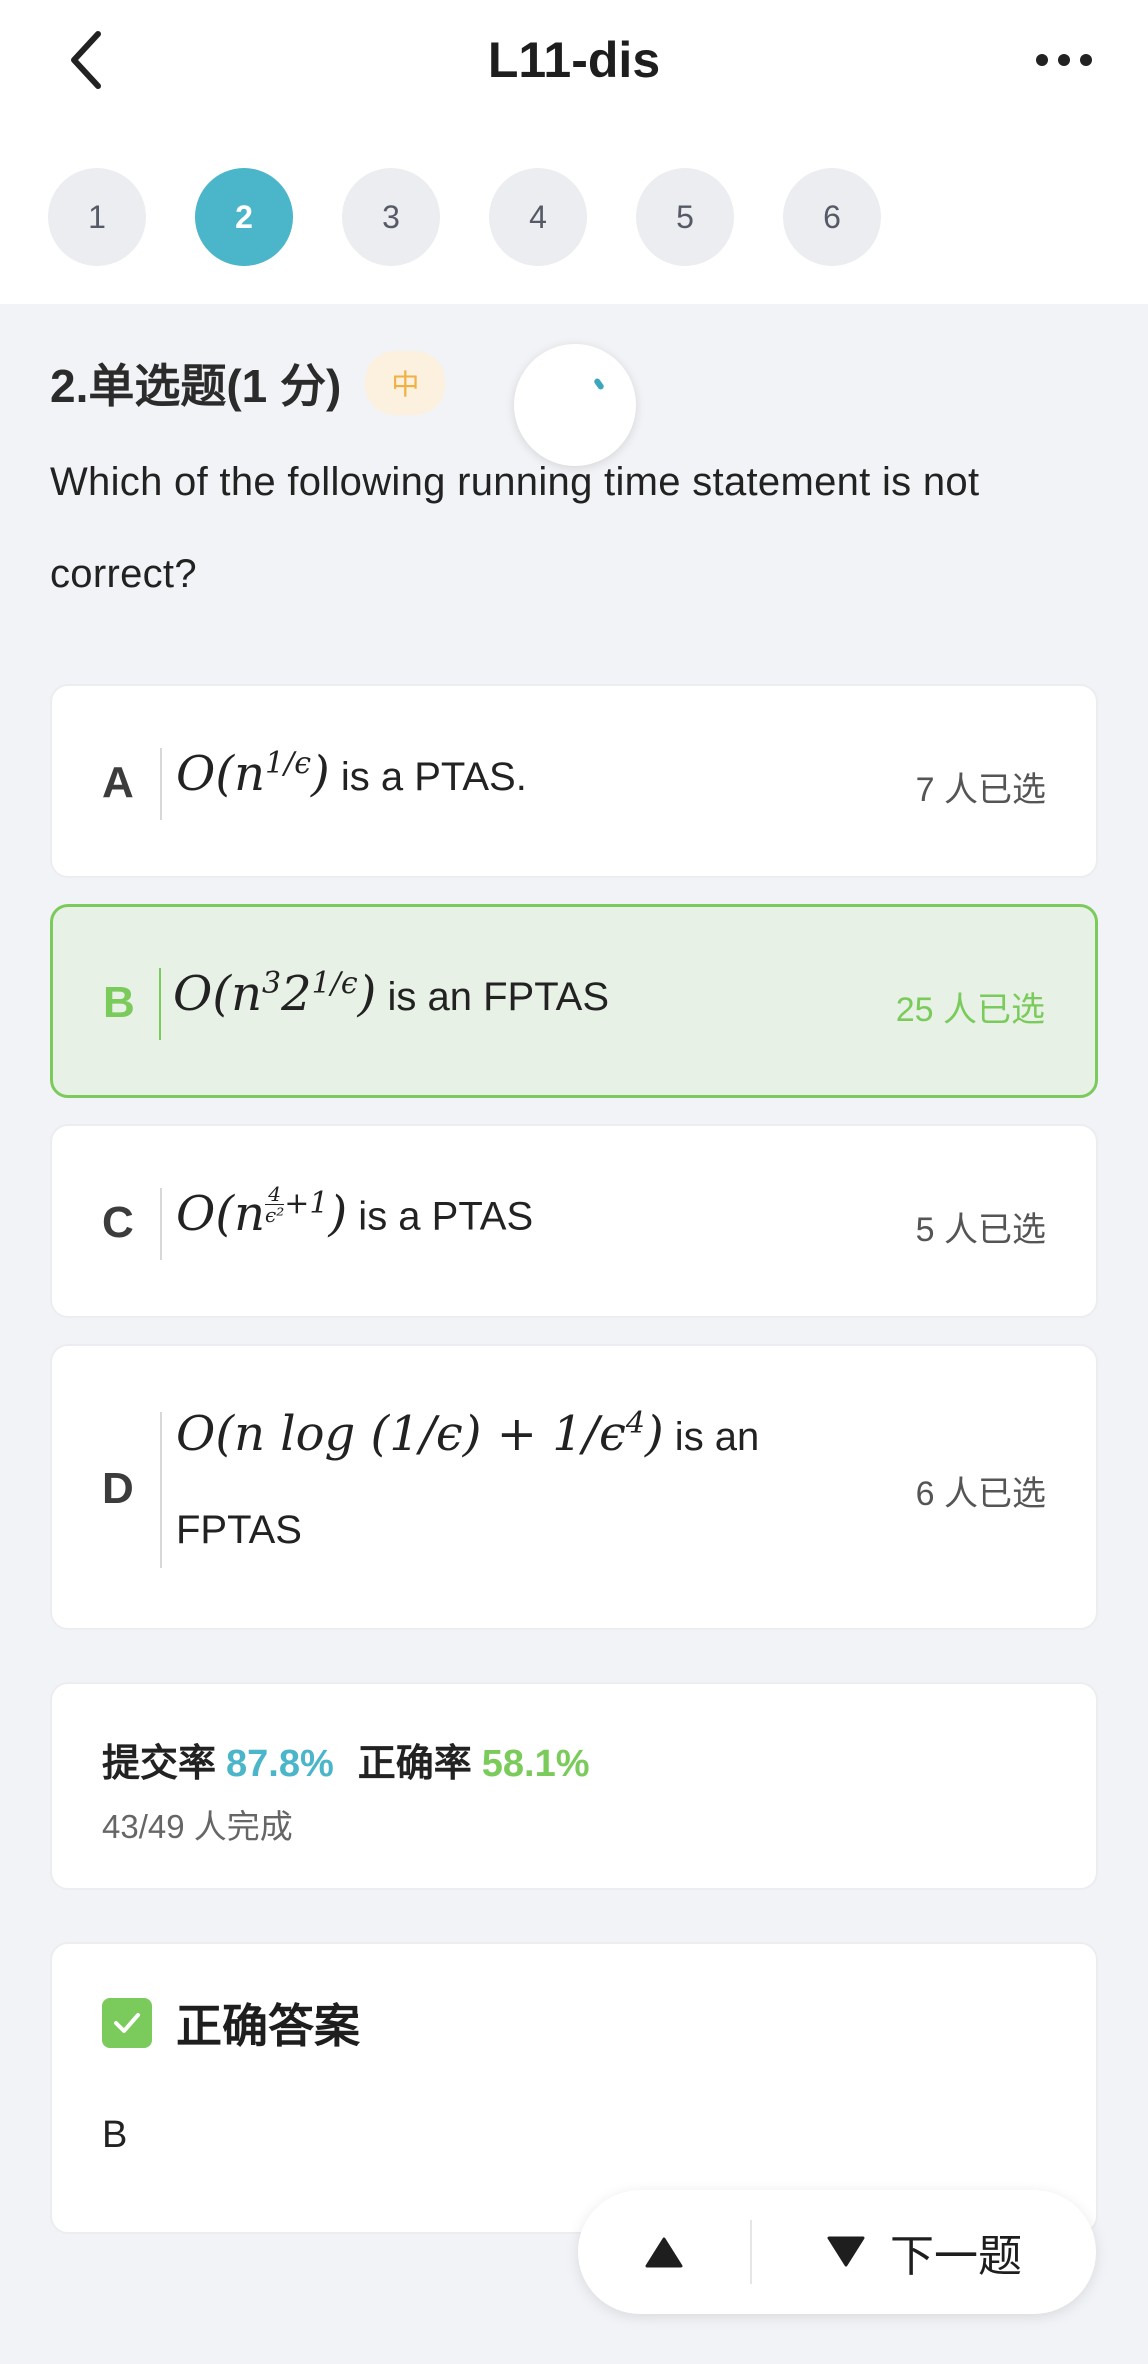 The image size is (1148, 2364). What do you see at coordinates (464, 217) in the screenshot?
I see `question-nav: 1 2 3 4 5 6` at bounding box center [464, 217].